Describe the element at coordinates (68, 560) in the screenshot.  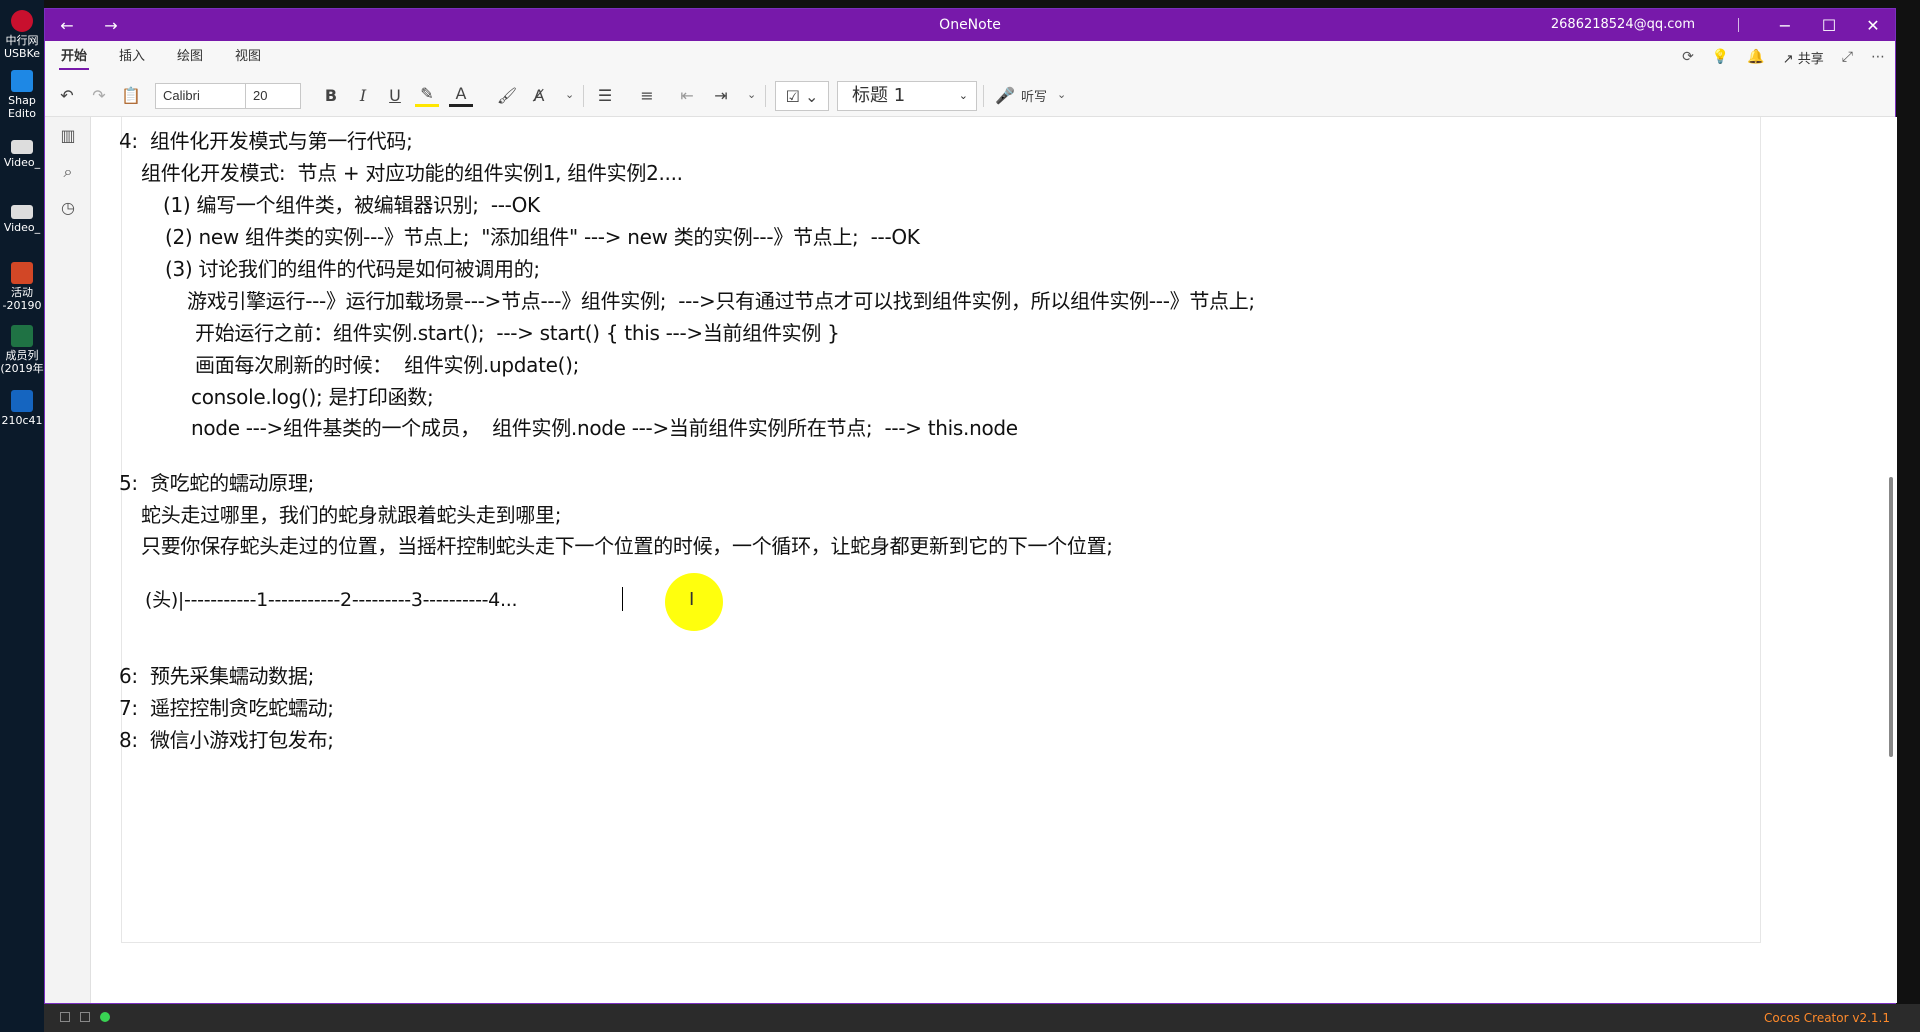
I see `left-navigation: ▥ ⌕ ◷` at that location.